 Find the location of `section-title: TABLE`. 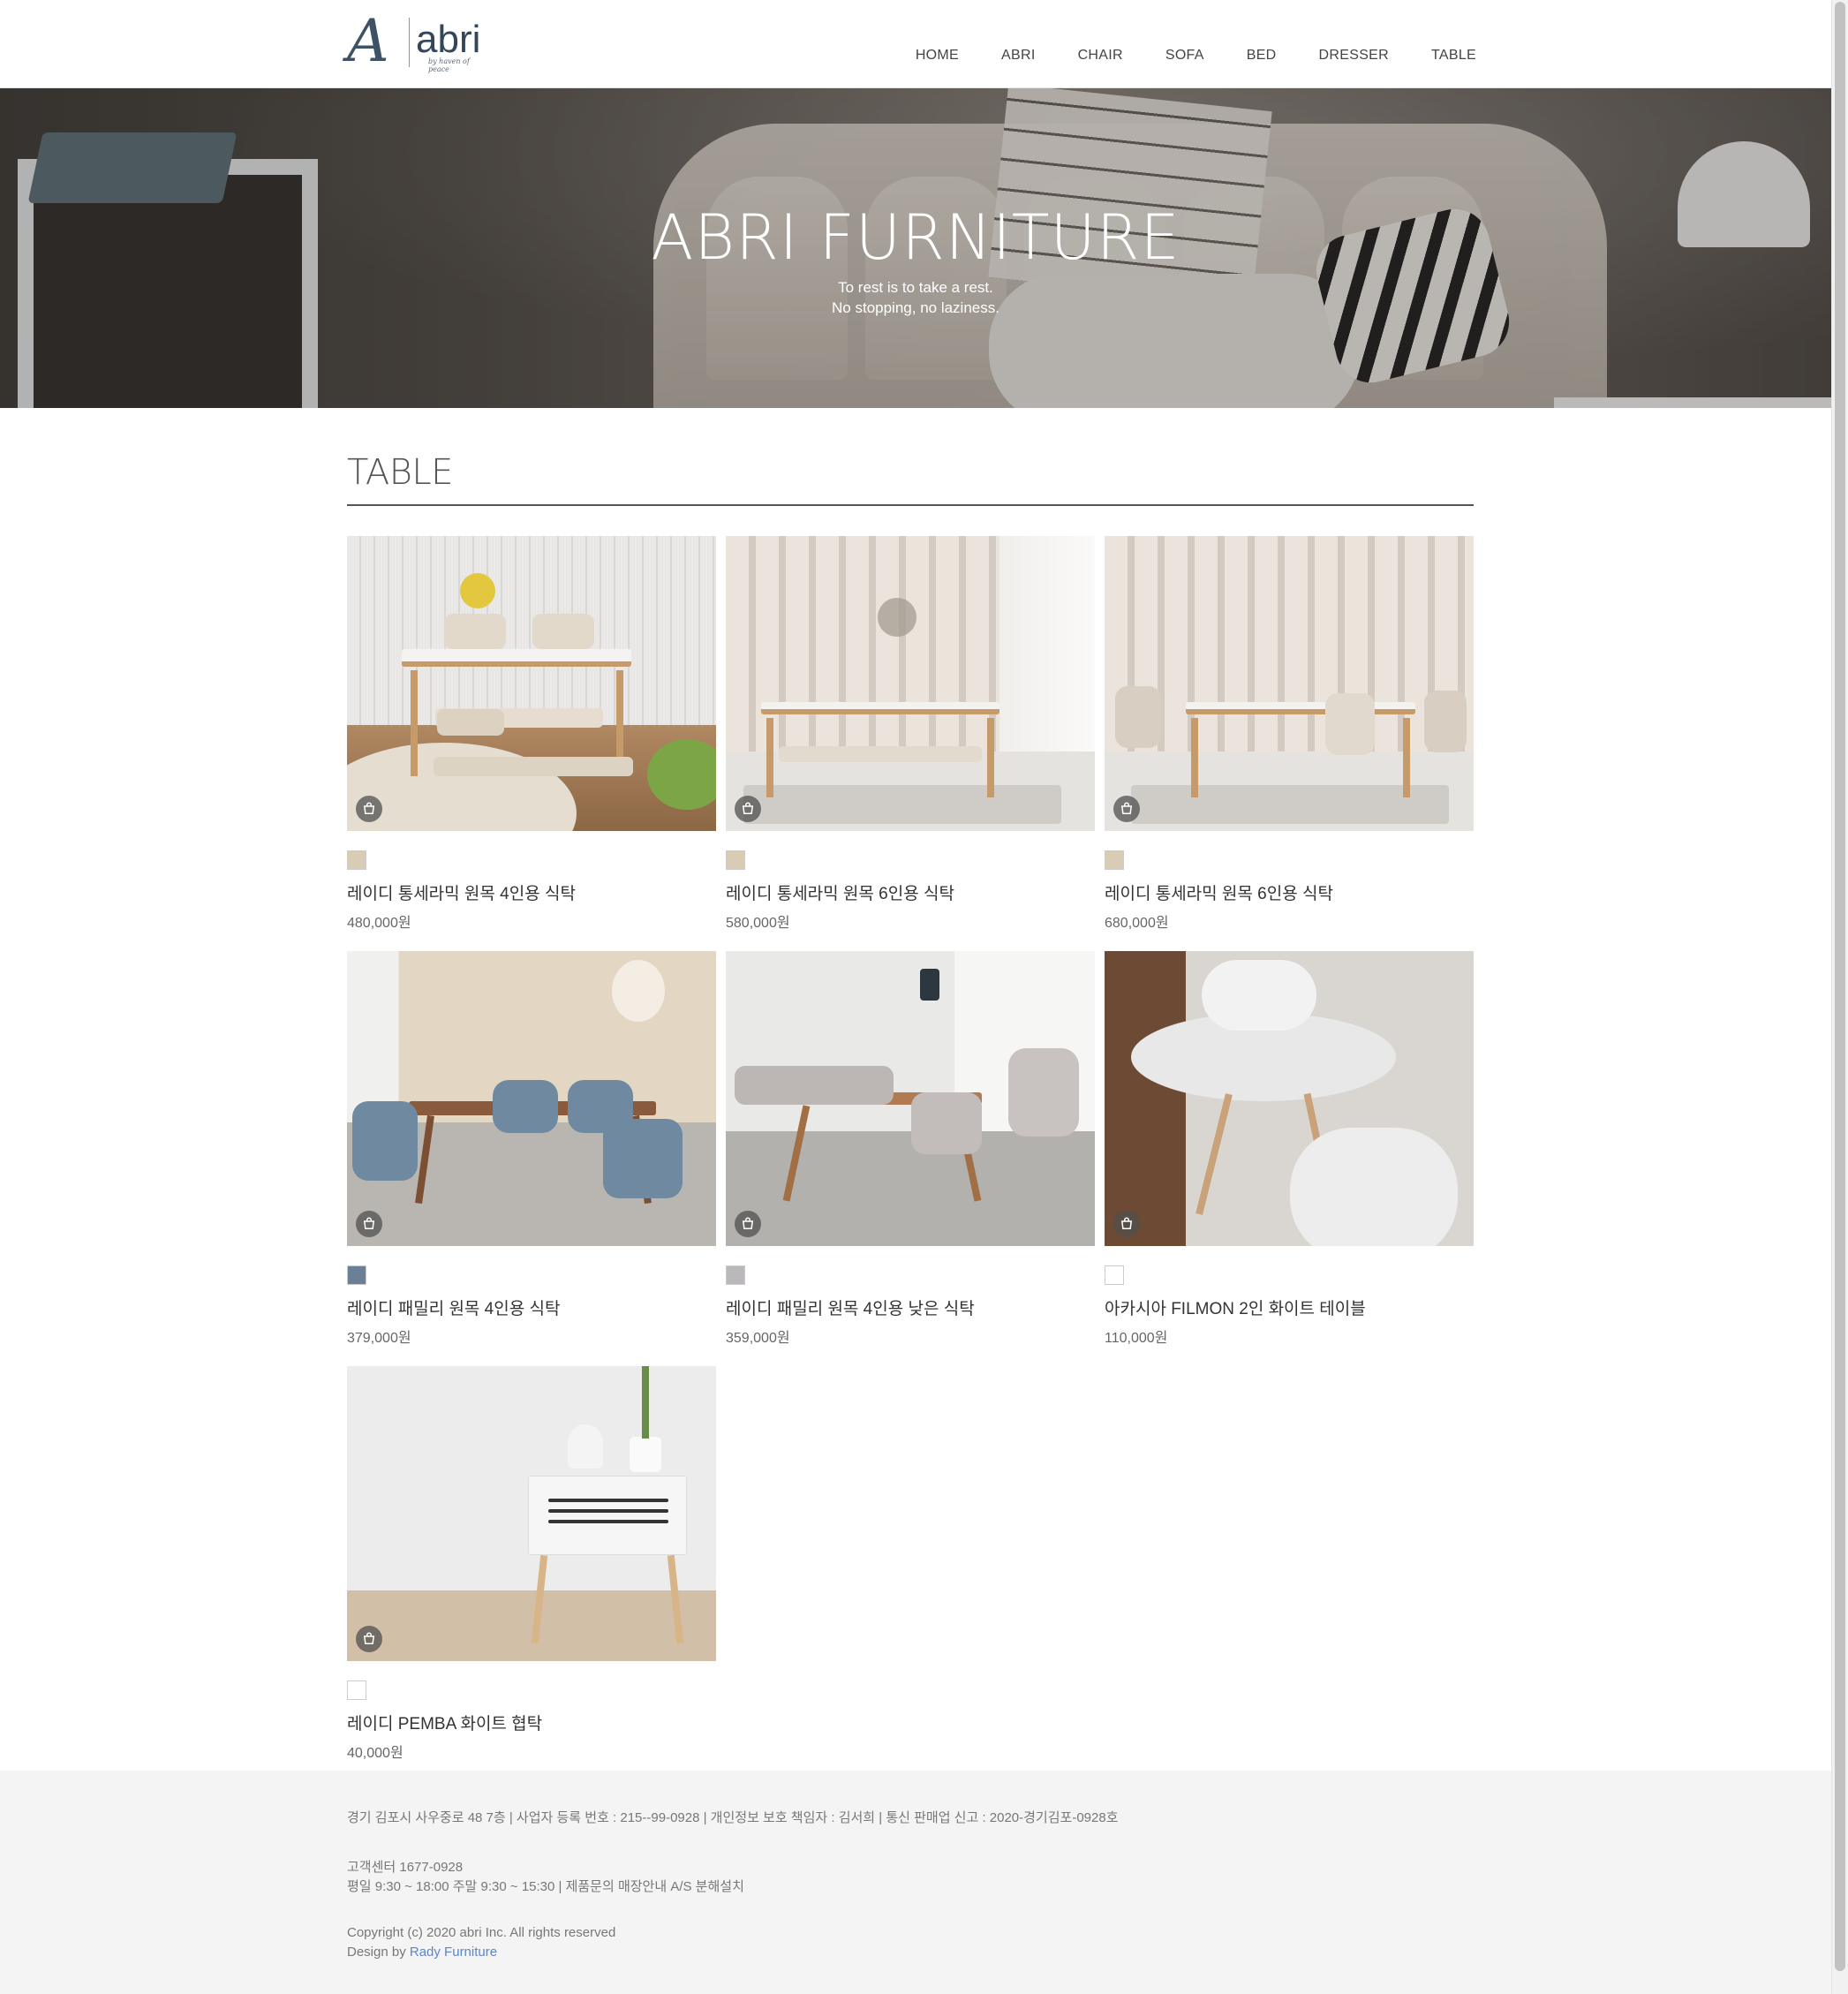

section-title: TABLE is located at coordinates (400, 472).